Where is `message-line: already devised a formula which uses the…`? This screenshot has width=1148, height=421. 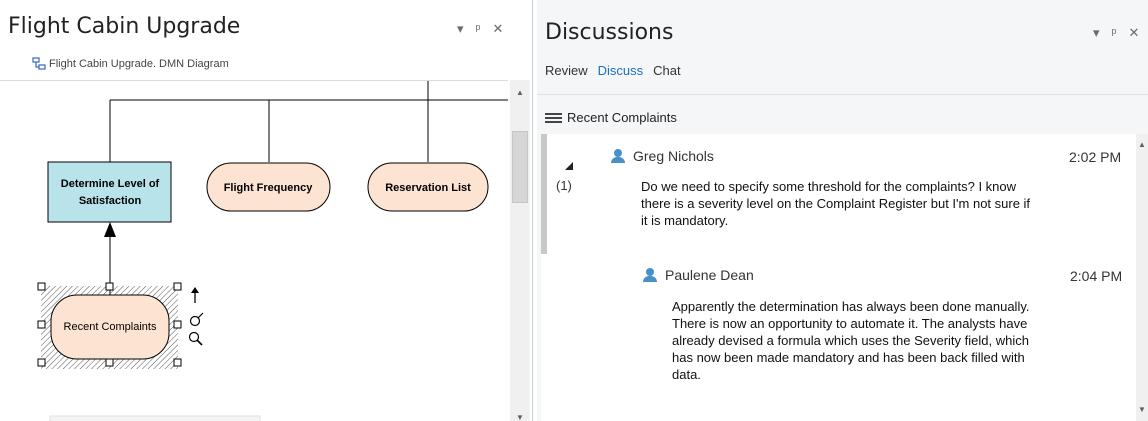 message-line: already devised a formula which uses the… is located at coordinates (850, 340).